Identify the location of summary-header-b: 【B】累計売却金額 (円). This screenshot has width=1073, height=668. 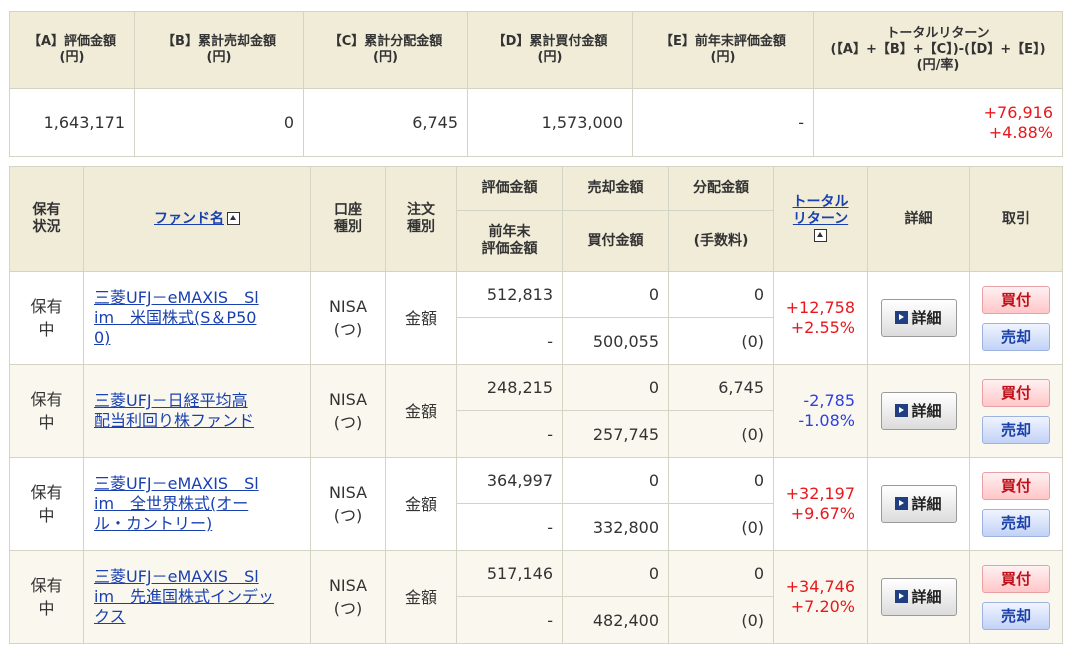
(219, 50).